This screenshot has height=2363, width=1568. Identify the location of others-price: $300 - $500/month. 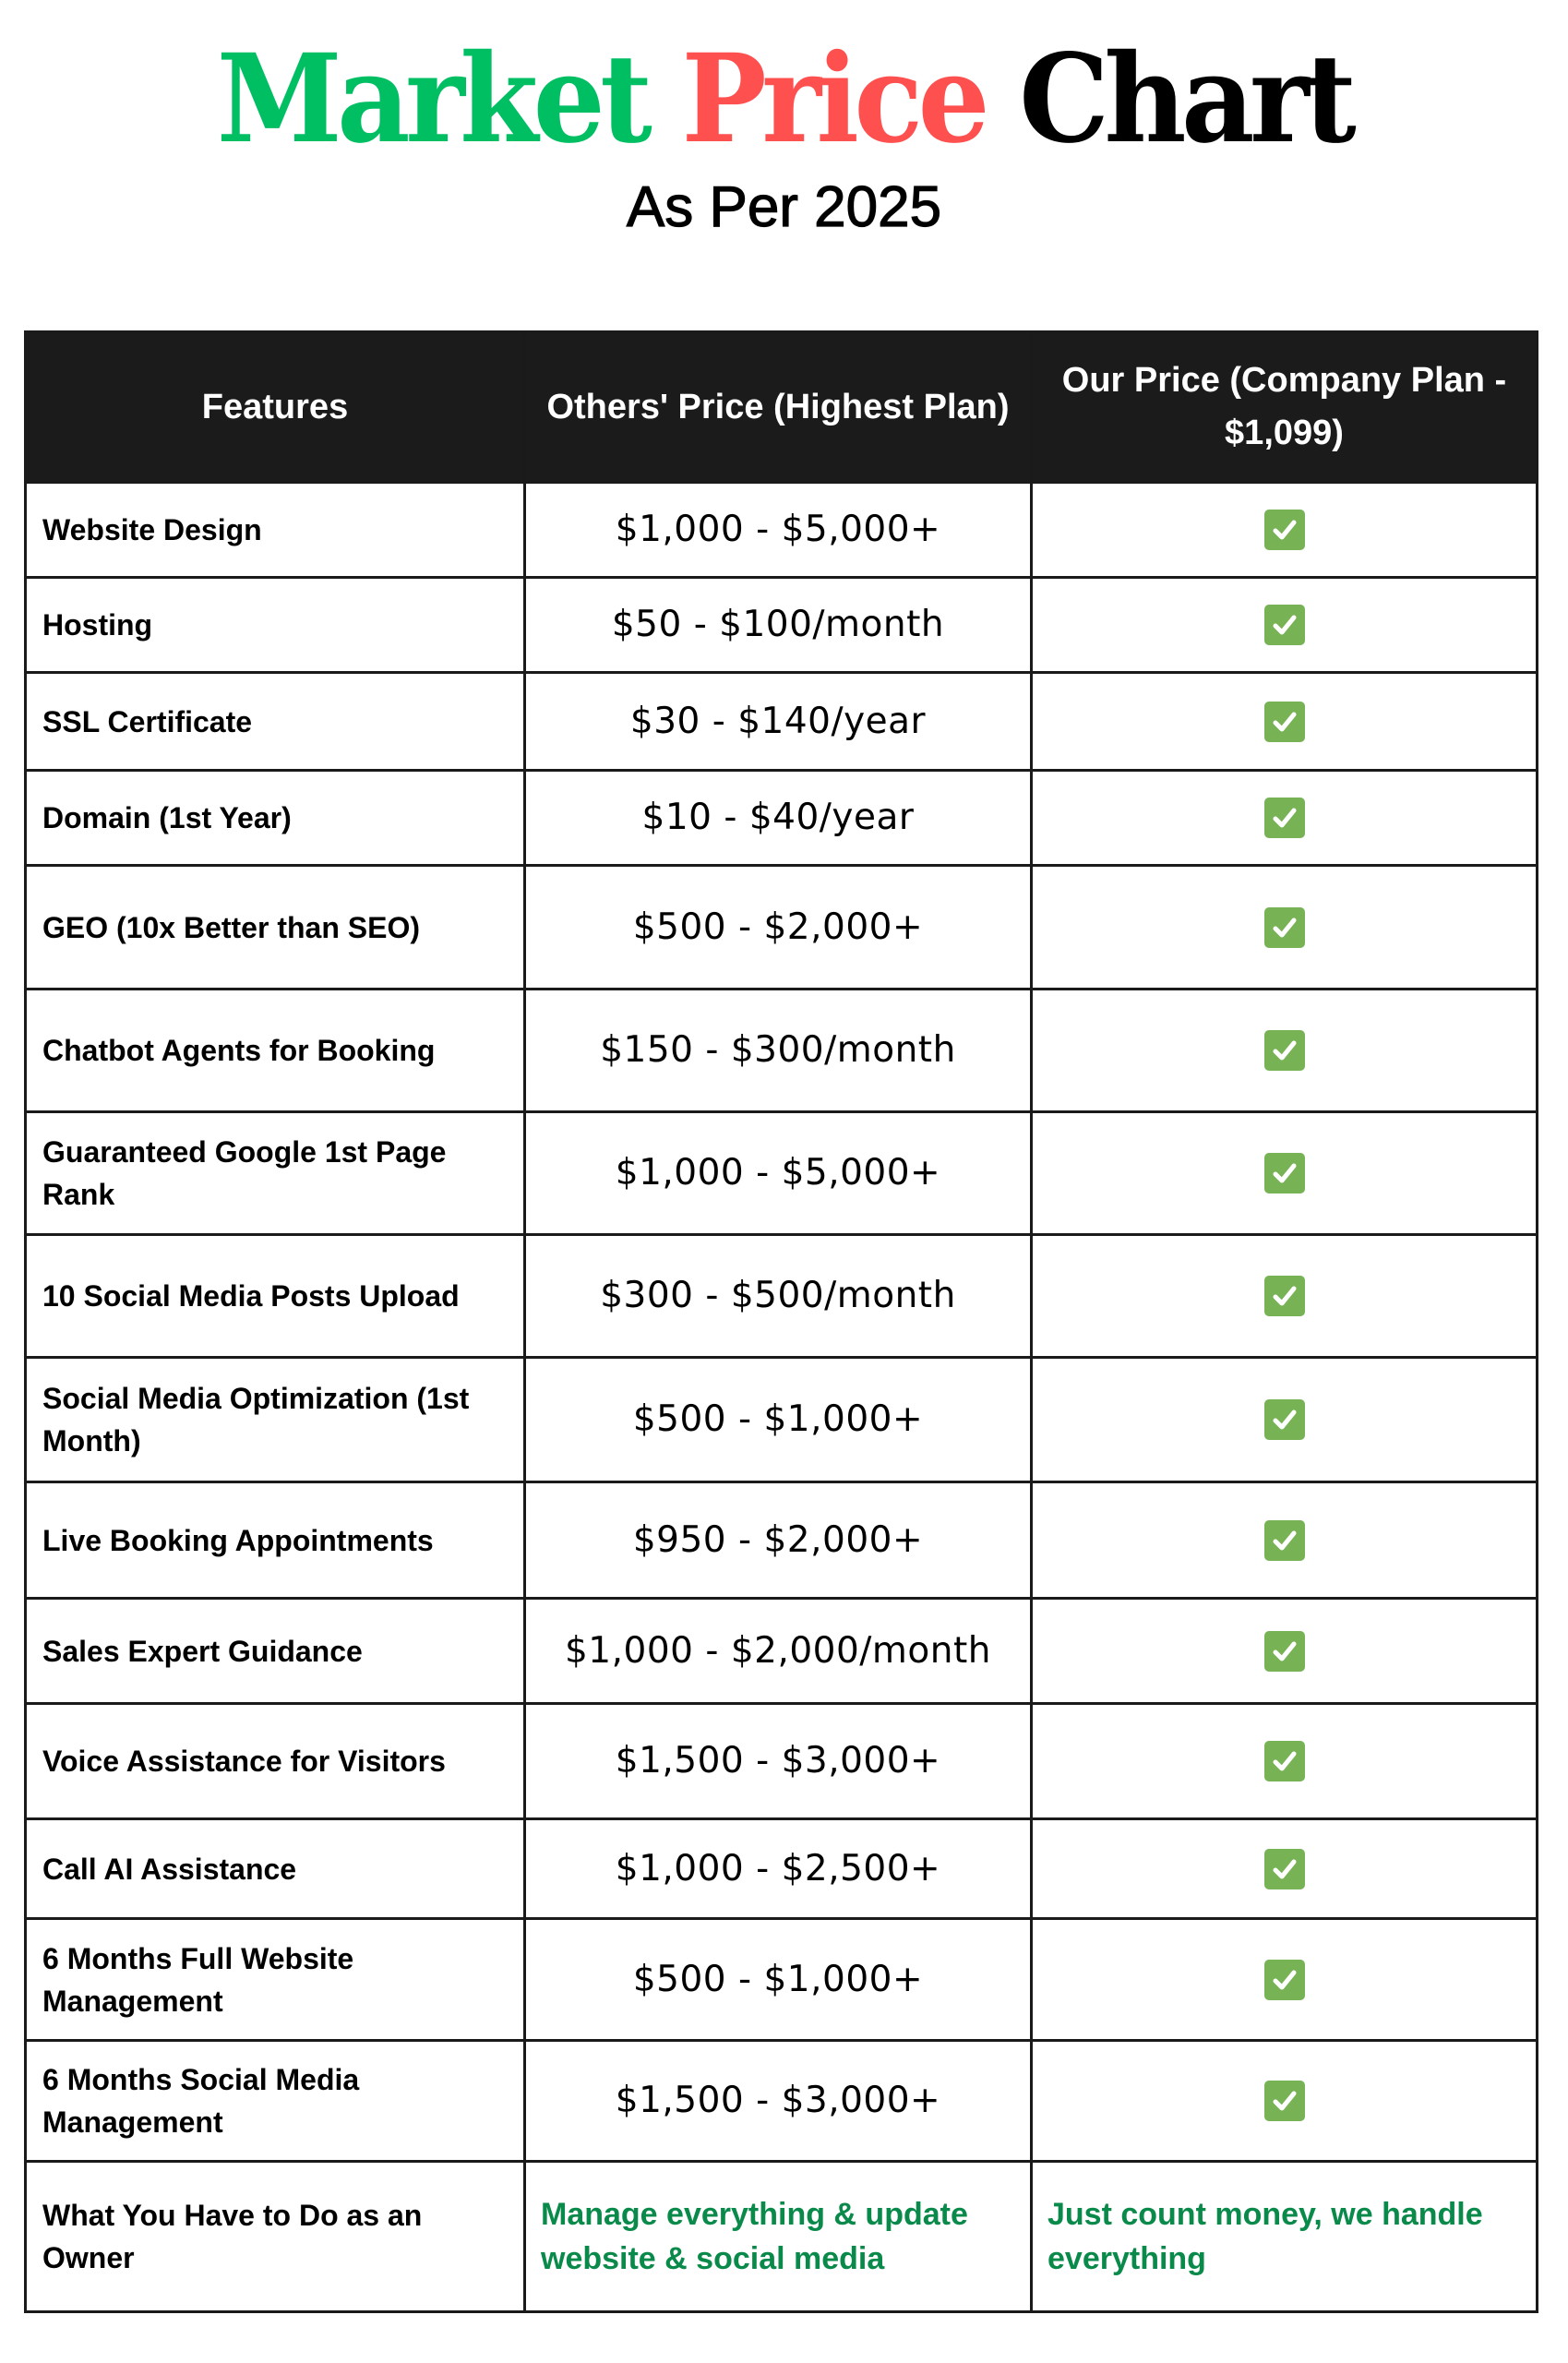
(776, 1296).